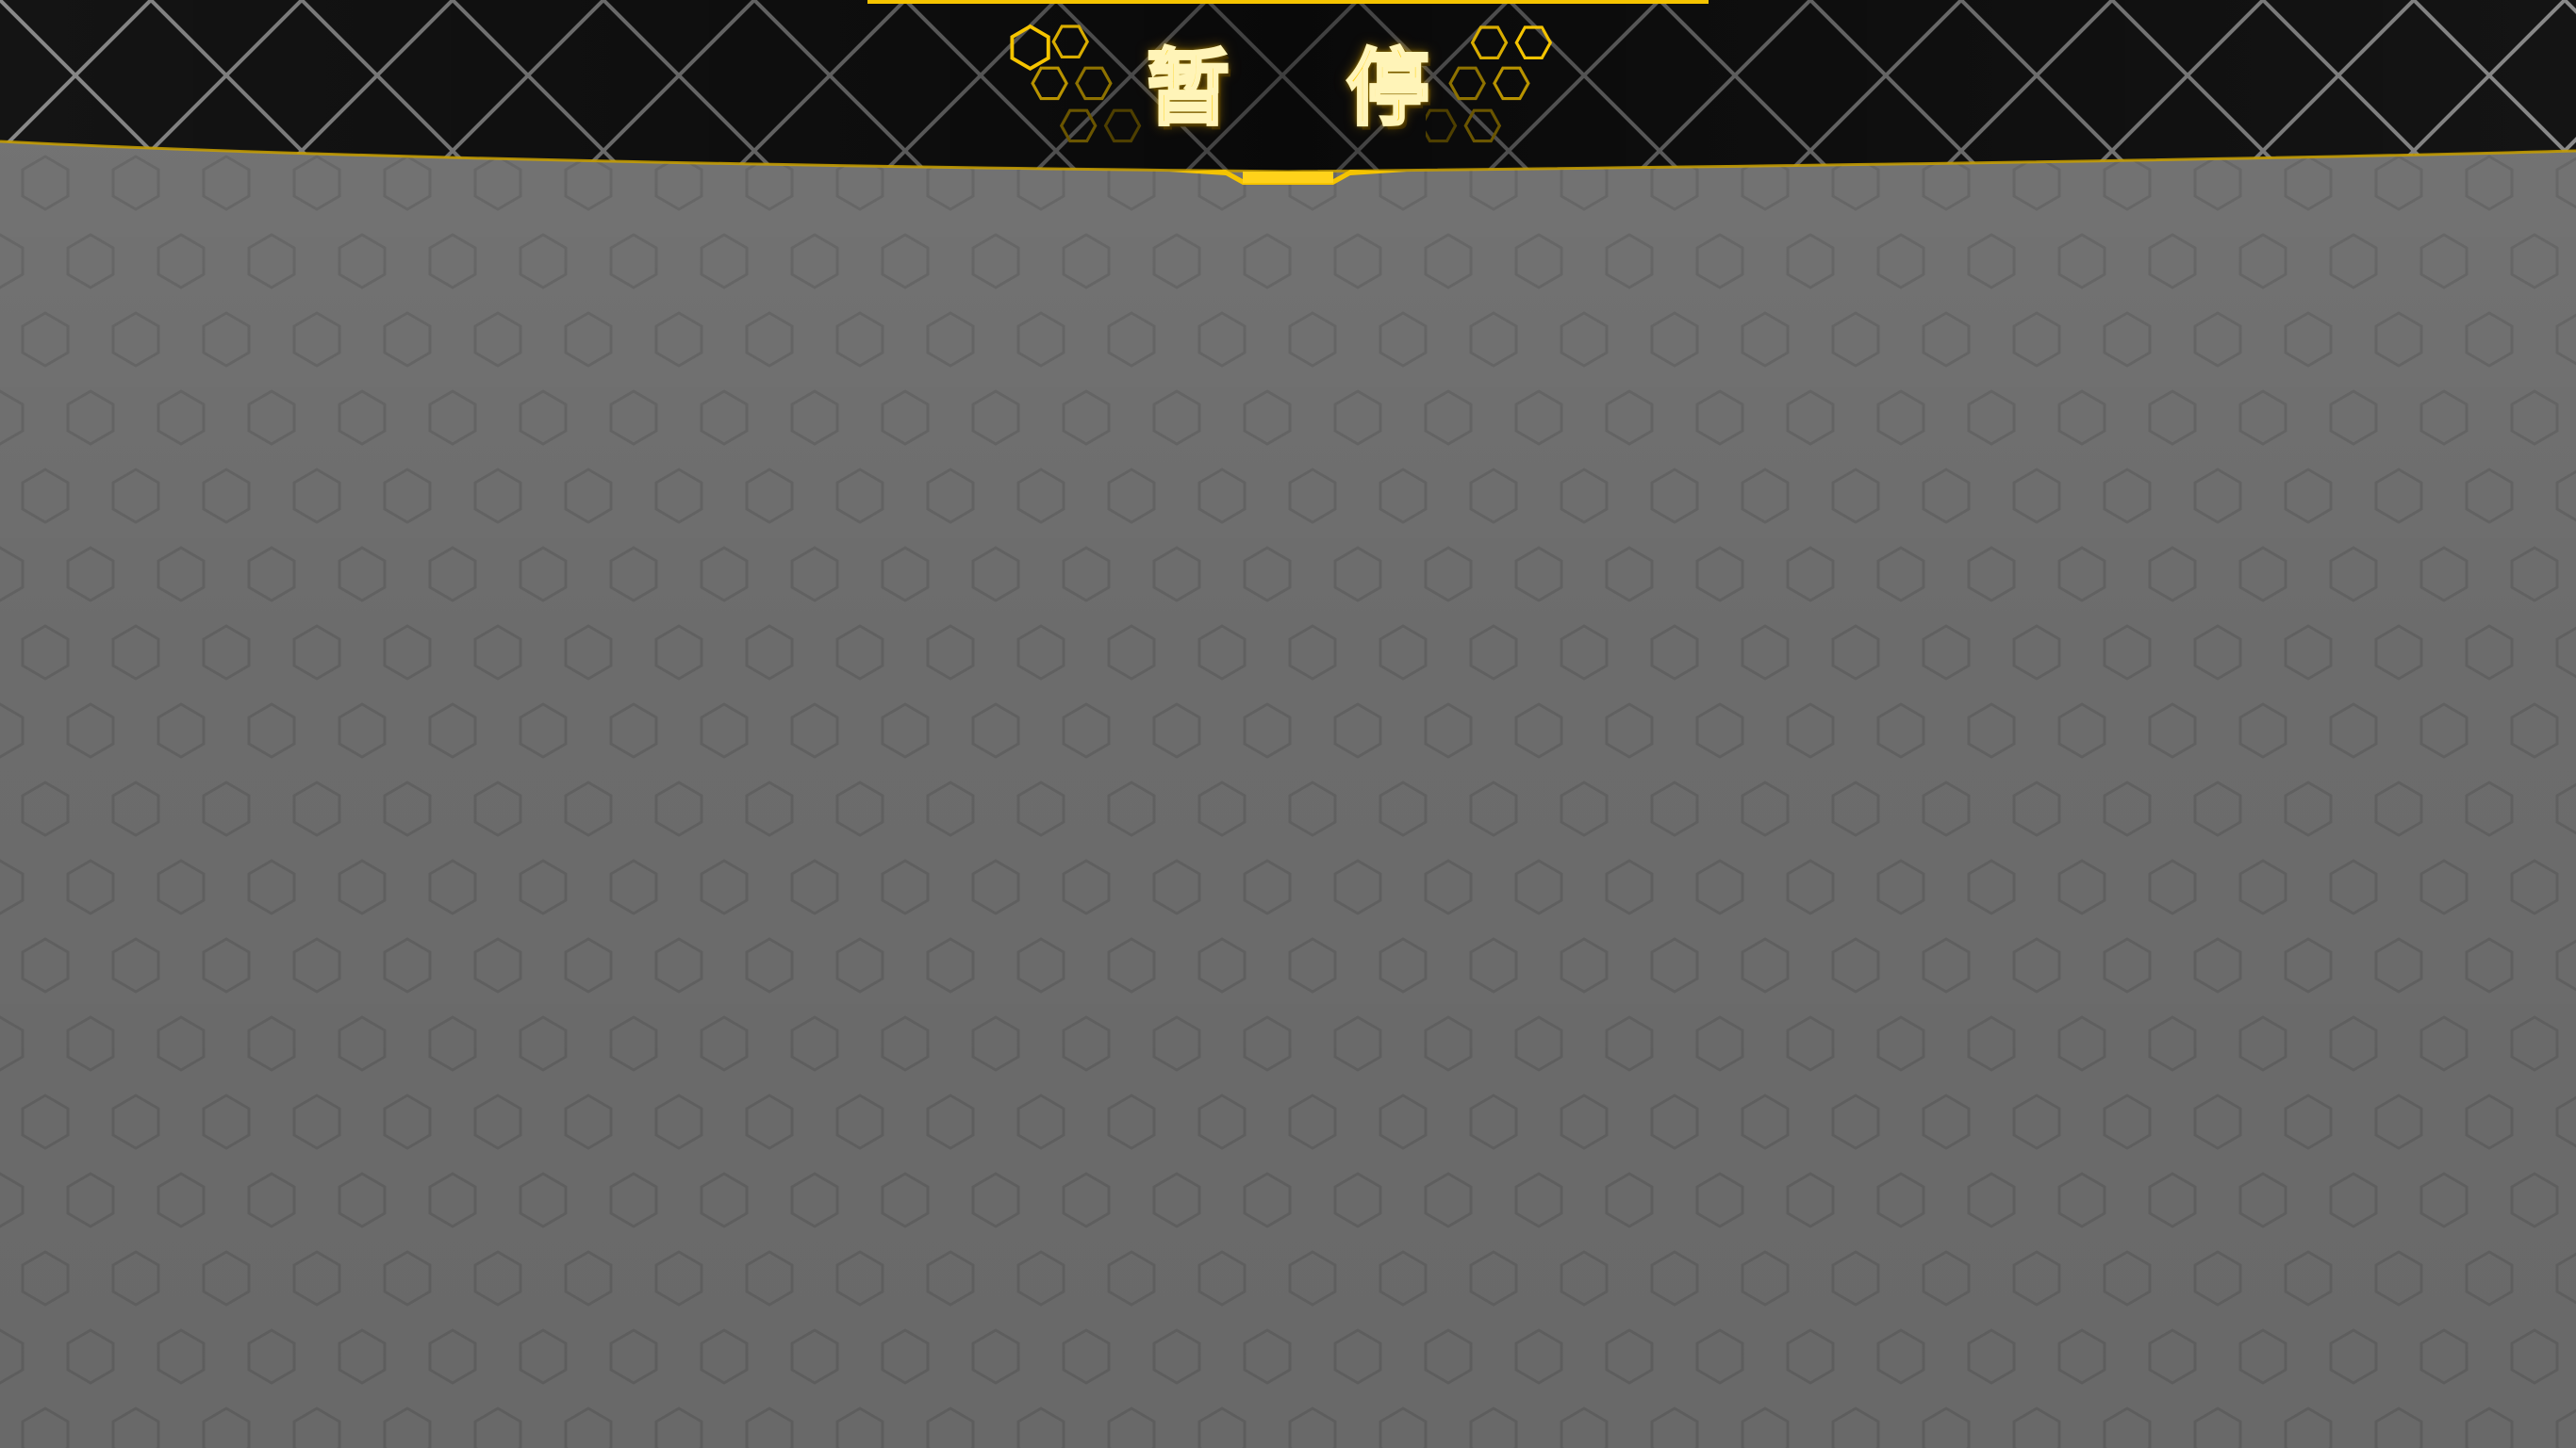  What do you see at coordinates (1287, 88) in the screenshot?
I see `pause-title: 暂 停` at bounding box center [1287, 88].